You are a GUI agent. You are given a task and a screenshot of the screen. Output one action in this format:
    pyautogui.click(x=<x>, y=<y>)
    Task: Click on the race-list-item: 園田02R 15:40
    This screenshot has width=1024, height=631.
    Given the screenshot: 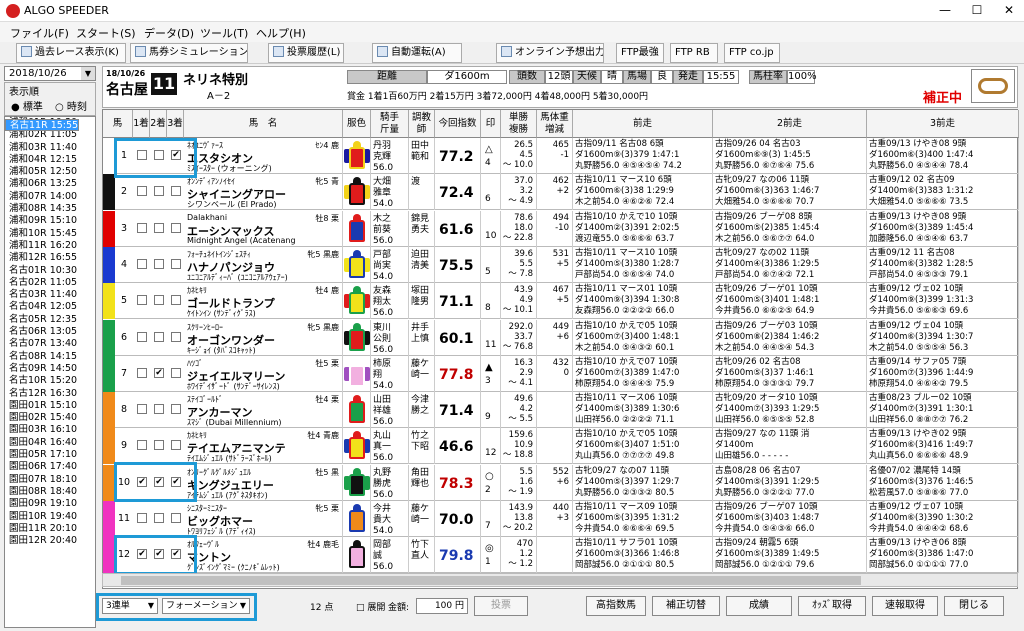 What is the action you would take?
    pyautogui.click(x=50, y=418)
    